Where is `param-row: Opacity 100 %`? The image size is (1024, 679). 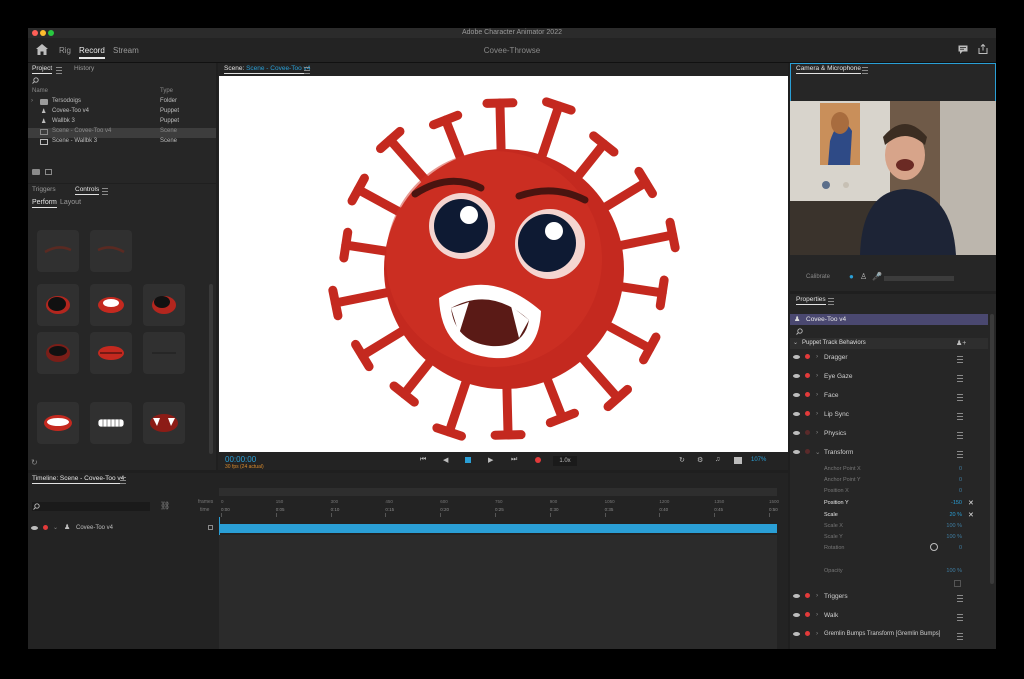
param-row: Opacity 100 % is located at coordinates (893, 573).